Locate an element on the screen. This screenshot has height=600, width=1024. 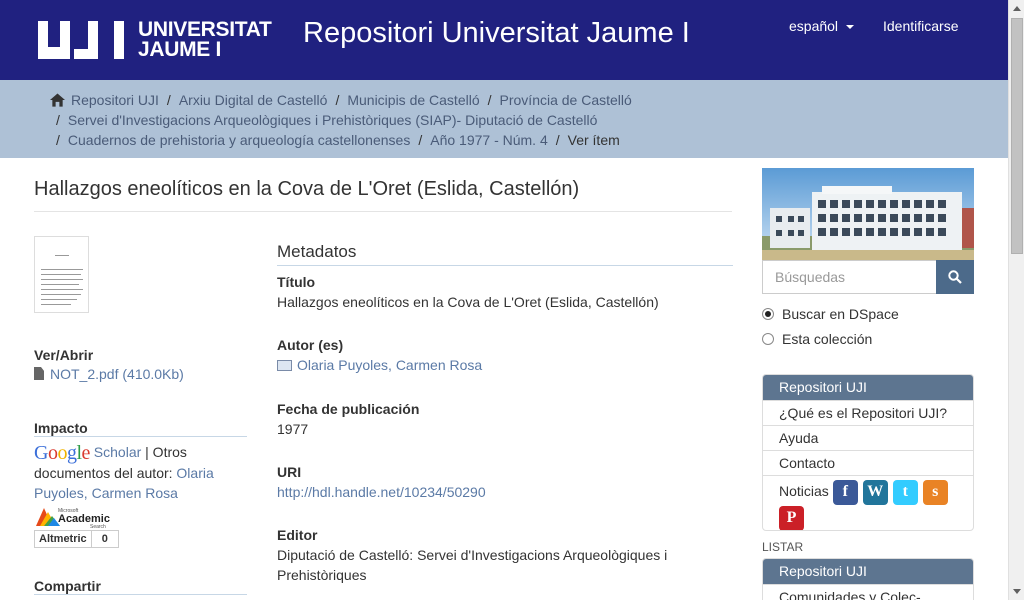
search-icon is located at coordinates (955, 277).